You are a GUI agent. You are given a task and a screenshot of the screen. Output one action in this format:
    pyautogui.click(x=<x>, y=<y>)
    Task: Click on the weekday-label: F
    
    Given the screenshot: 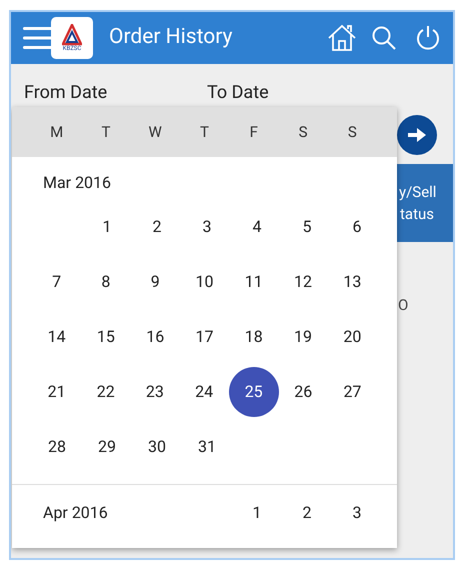 What is the action you would take?
    pyautogui.click(x=253, y=132)
    